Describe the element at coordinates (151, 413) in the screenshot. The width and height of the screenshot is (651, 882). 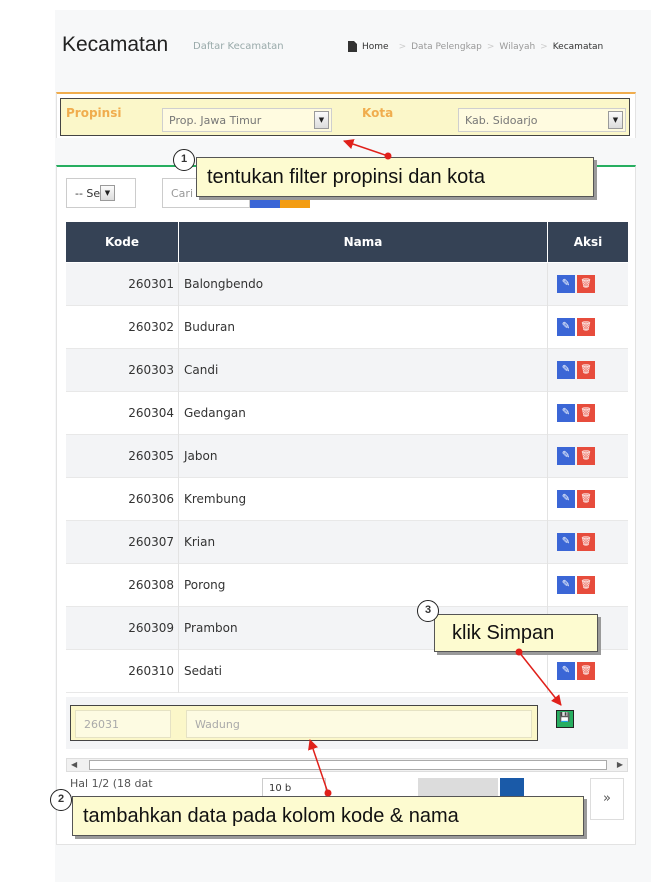
I see `cell-kode: 260304` at that location.